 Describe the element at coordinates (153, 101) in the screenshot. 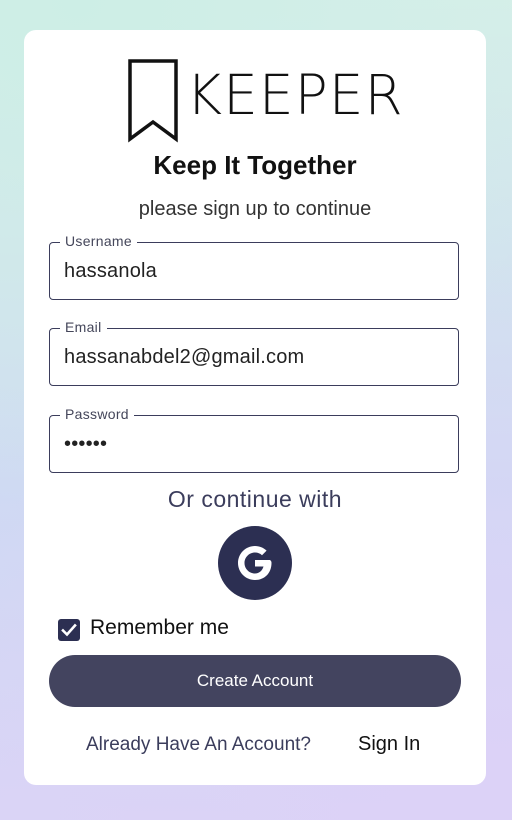

I see `bookmark-icon` at that location.